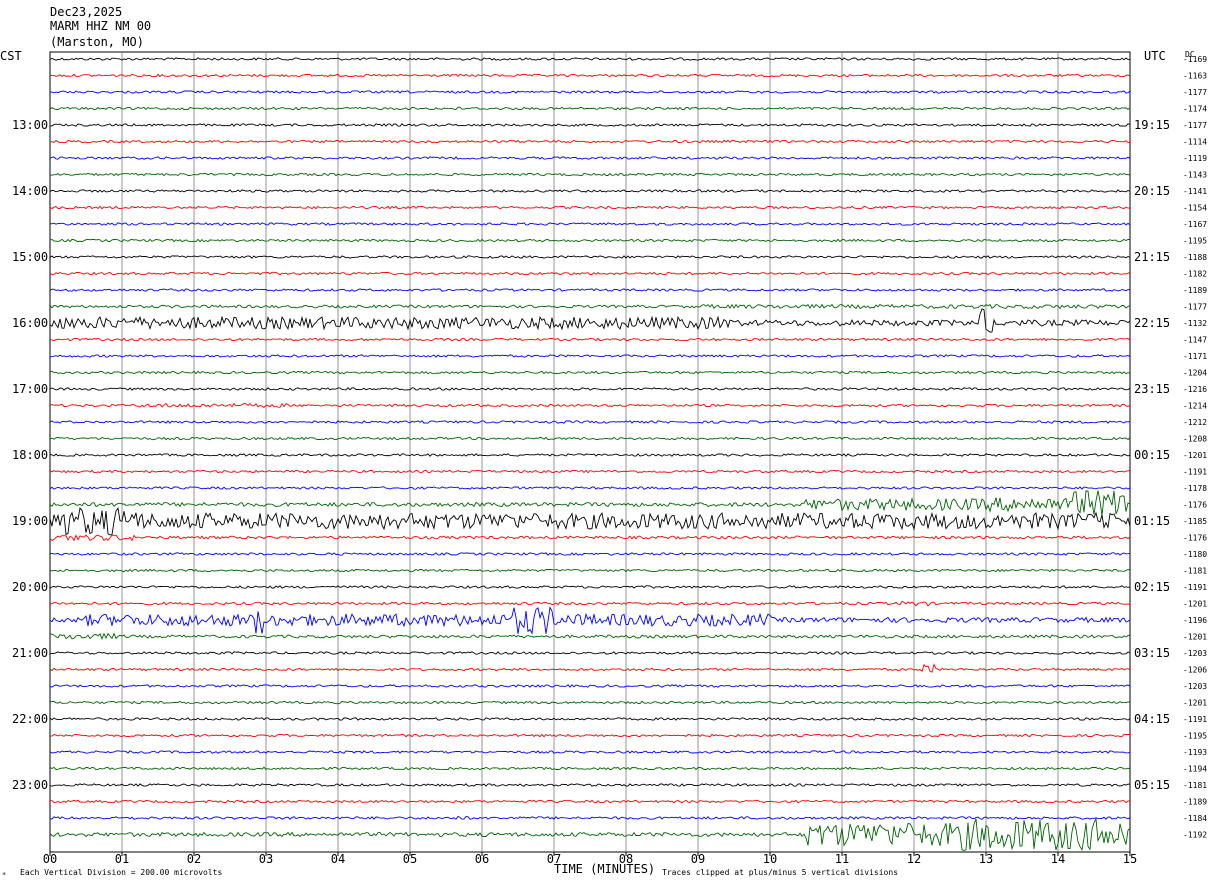  What do you see at coordinates (30, 587) in the screenshot?
I see `cst-time-label: 20:00` at bounding box center [30, 587].